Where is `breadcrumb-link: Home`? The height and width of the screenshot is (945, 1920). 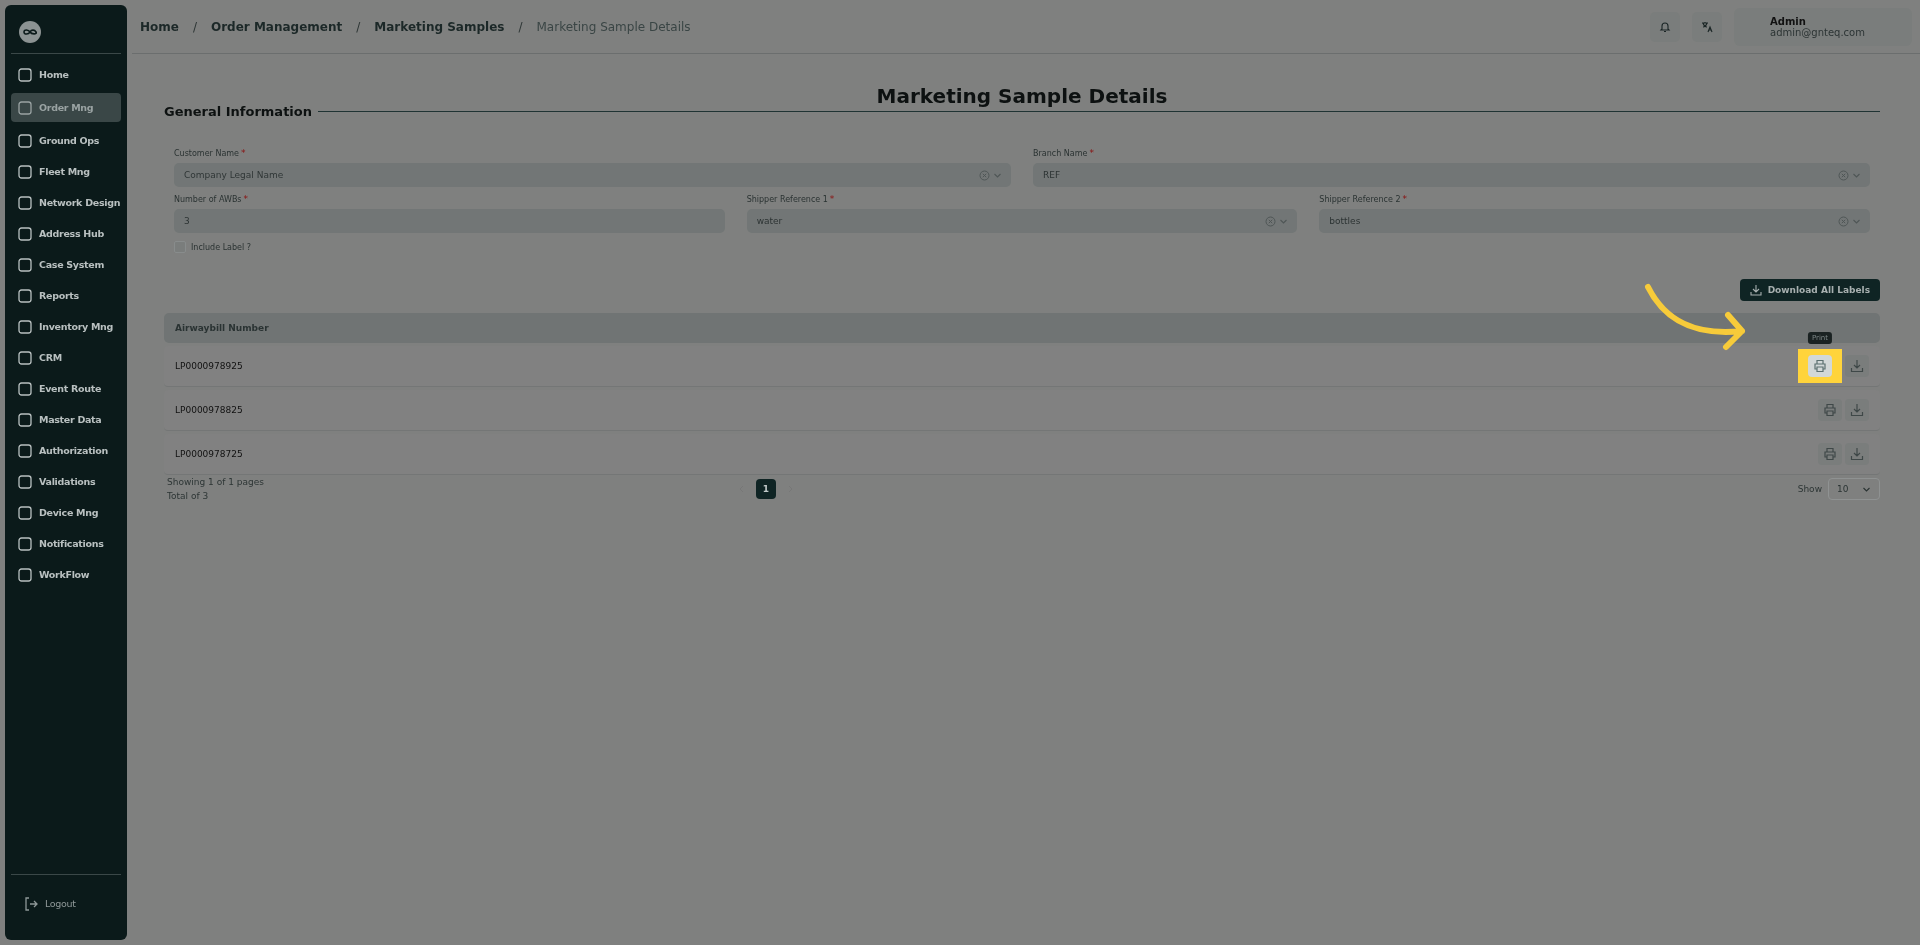
breadcrumb-link: Home is located at coordinates (159, 26).